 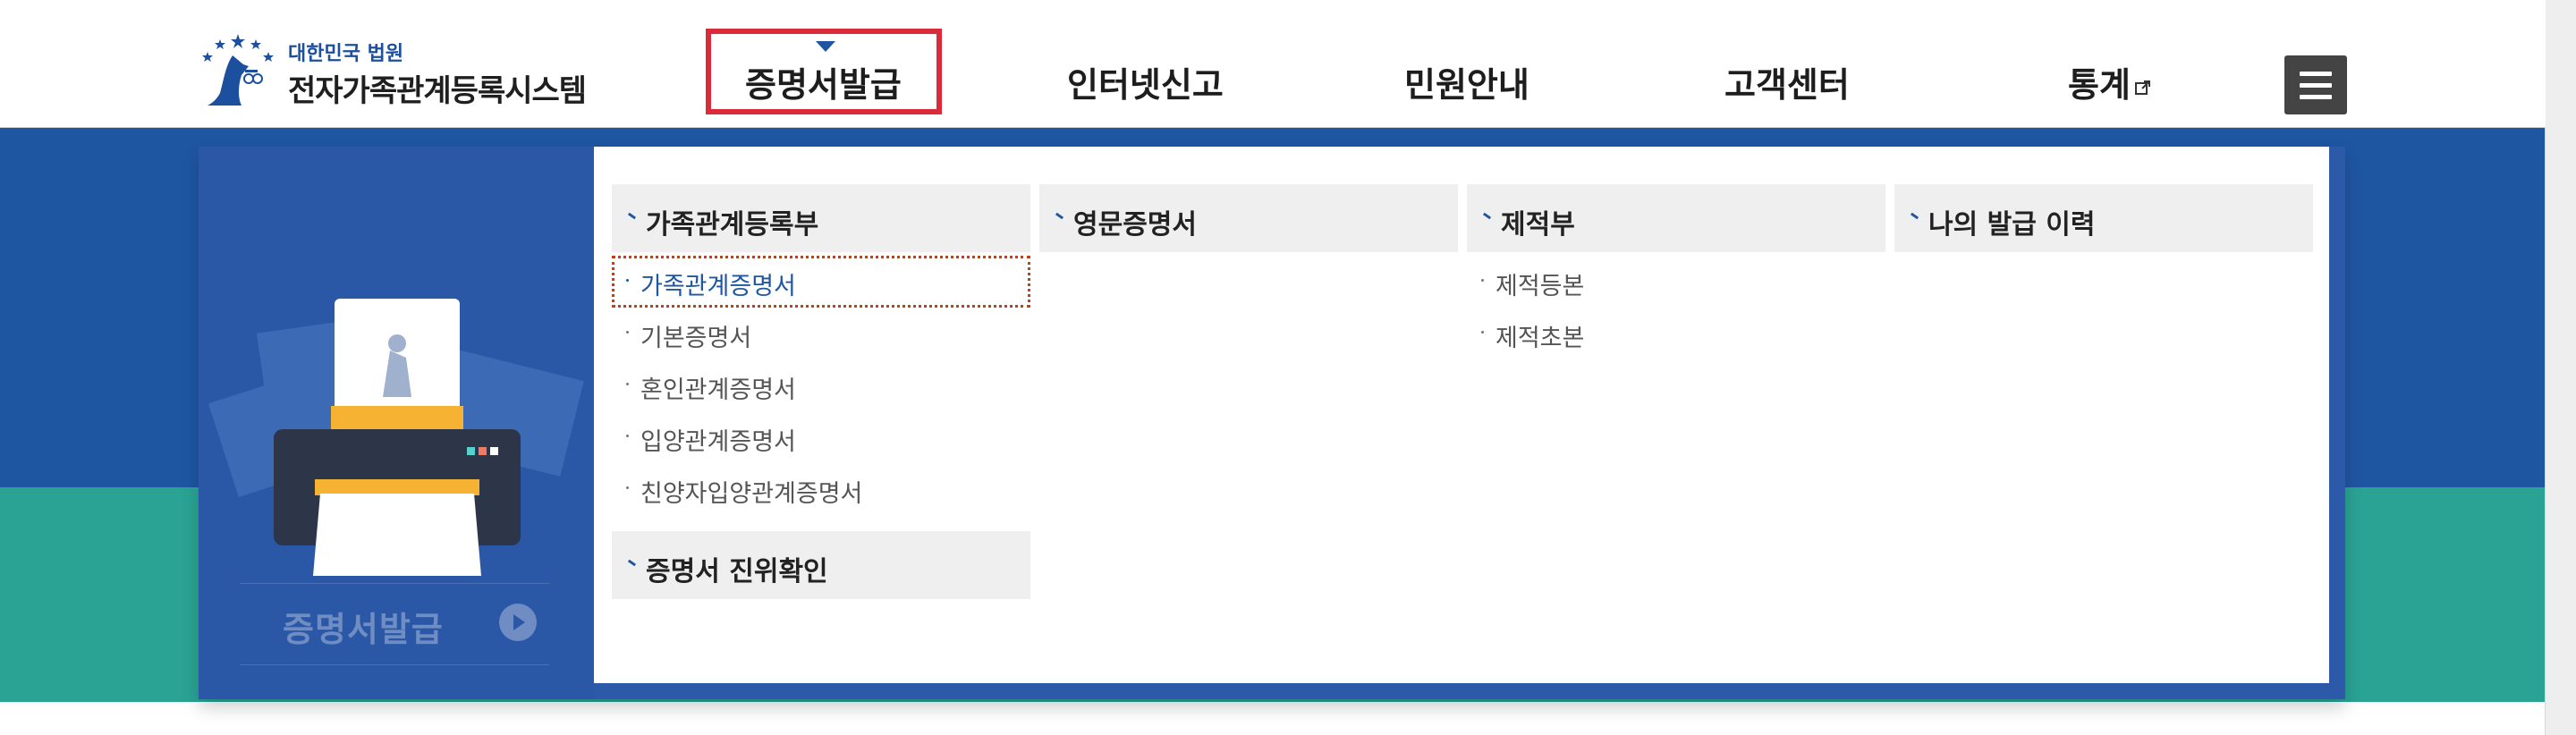 I want to click on nav-item-statistics: 통계, so click(x=2110, y=81).